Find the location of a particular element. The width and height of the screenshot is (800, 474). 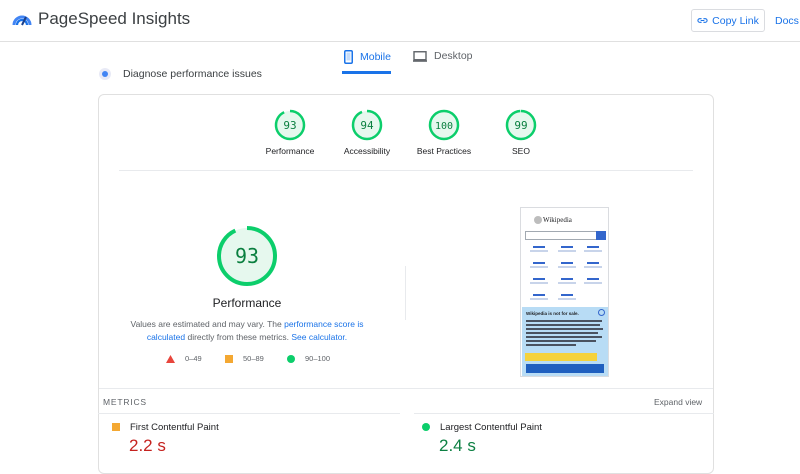

app-title: PageSpeed Insights is located at coordinates (114, 18).